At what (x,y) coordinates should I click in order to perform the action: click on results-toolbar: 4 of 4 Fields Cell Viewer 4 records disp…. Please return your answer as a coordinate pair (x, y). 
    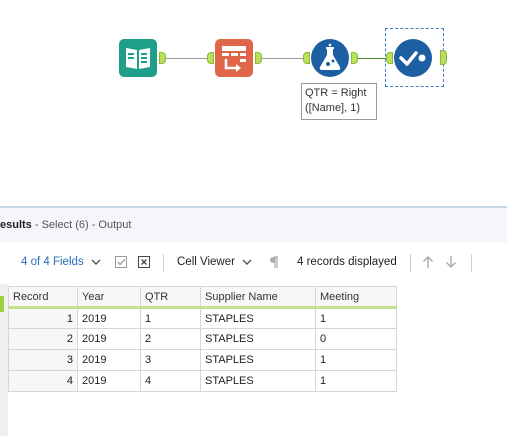
    Looking at the image, I should click on (253, 263).